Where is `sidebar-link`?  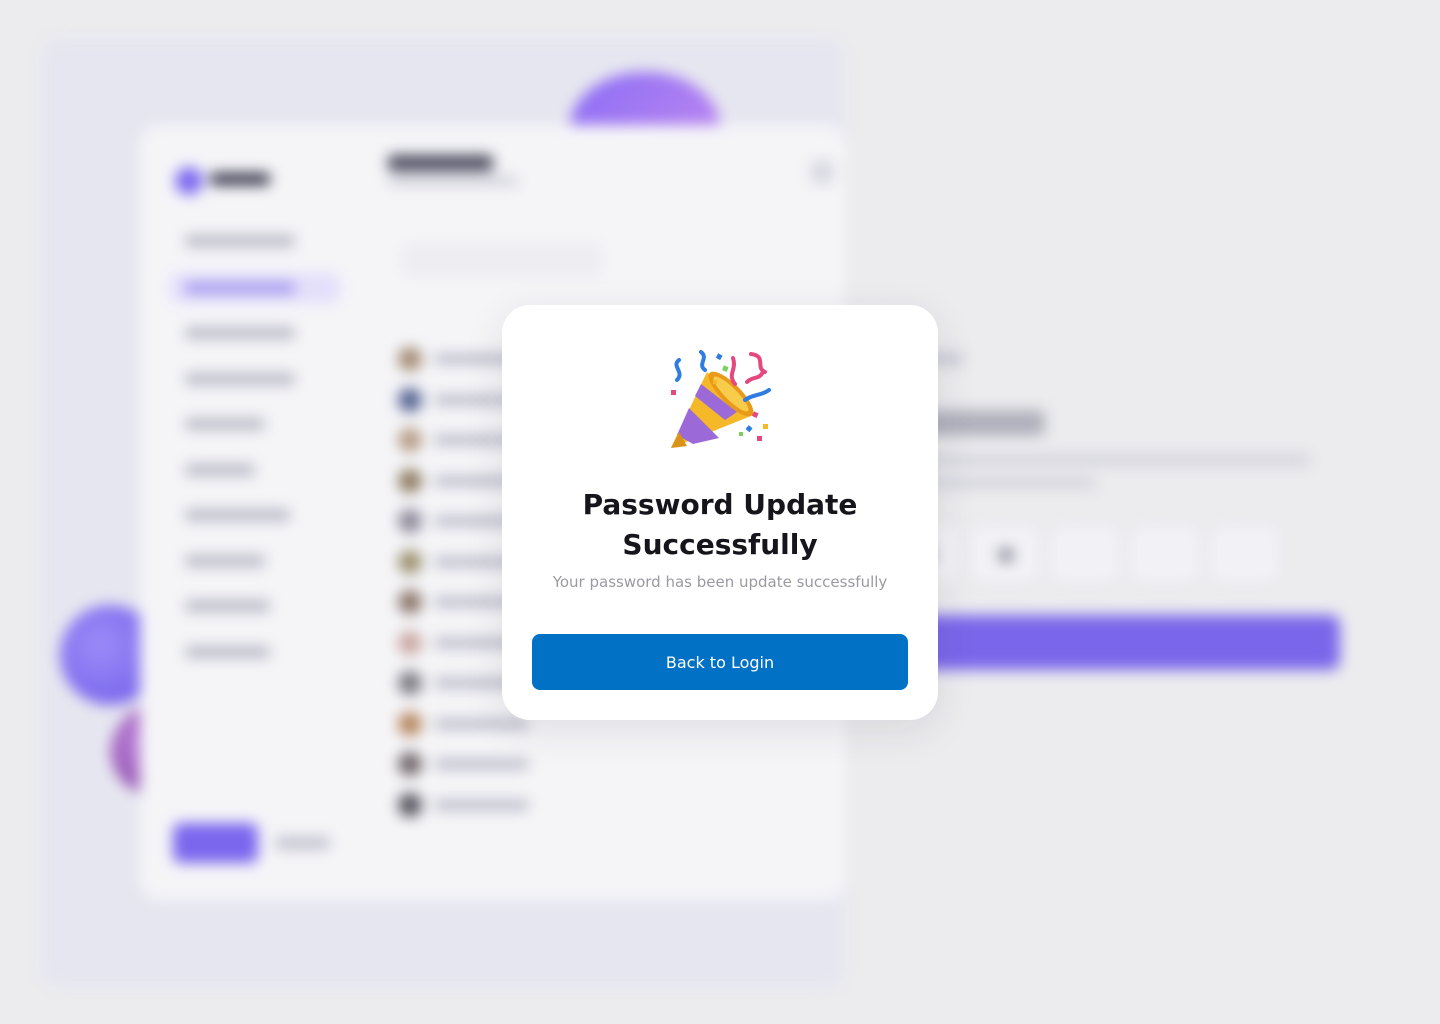
sidebar-link is located at coordinates (302, 843).